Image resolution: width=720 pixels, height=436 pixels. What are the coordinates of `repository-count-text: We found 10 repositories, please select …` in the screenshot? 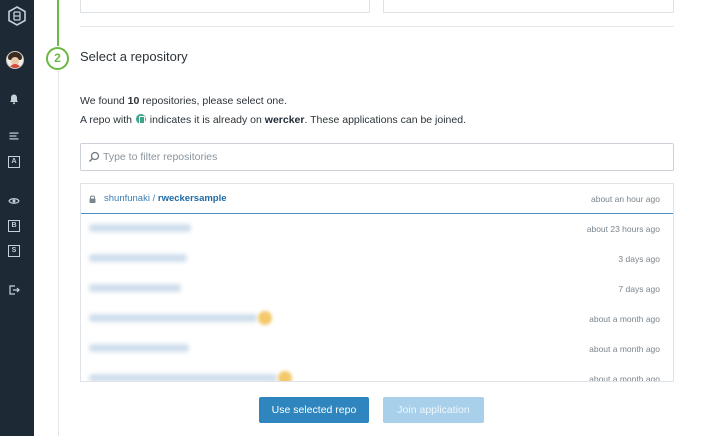 It's located at (184, 101).